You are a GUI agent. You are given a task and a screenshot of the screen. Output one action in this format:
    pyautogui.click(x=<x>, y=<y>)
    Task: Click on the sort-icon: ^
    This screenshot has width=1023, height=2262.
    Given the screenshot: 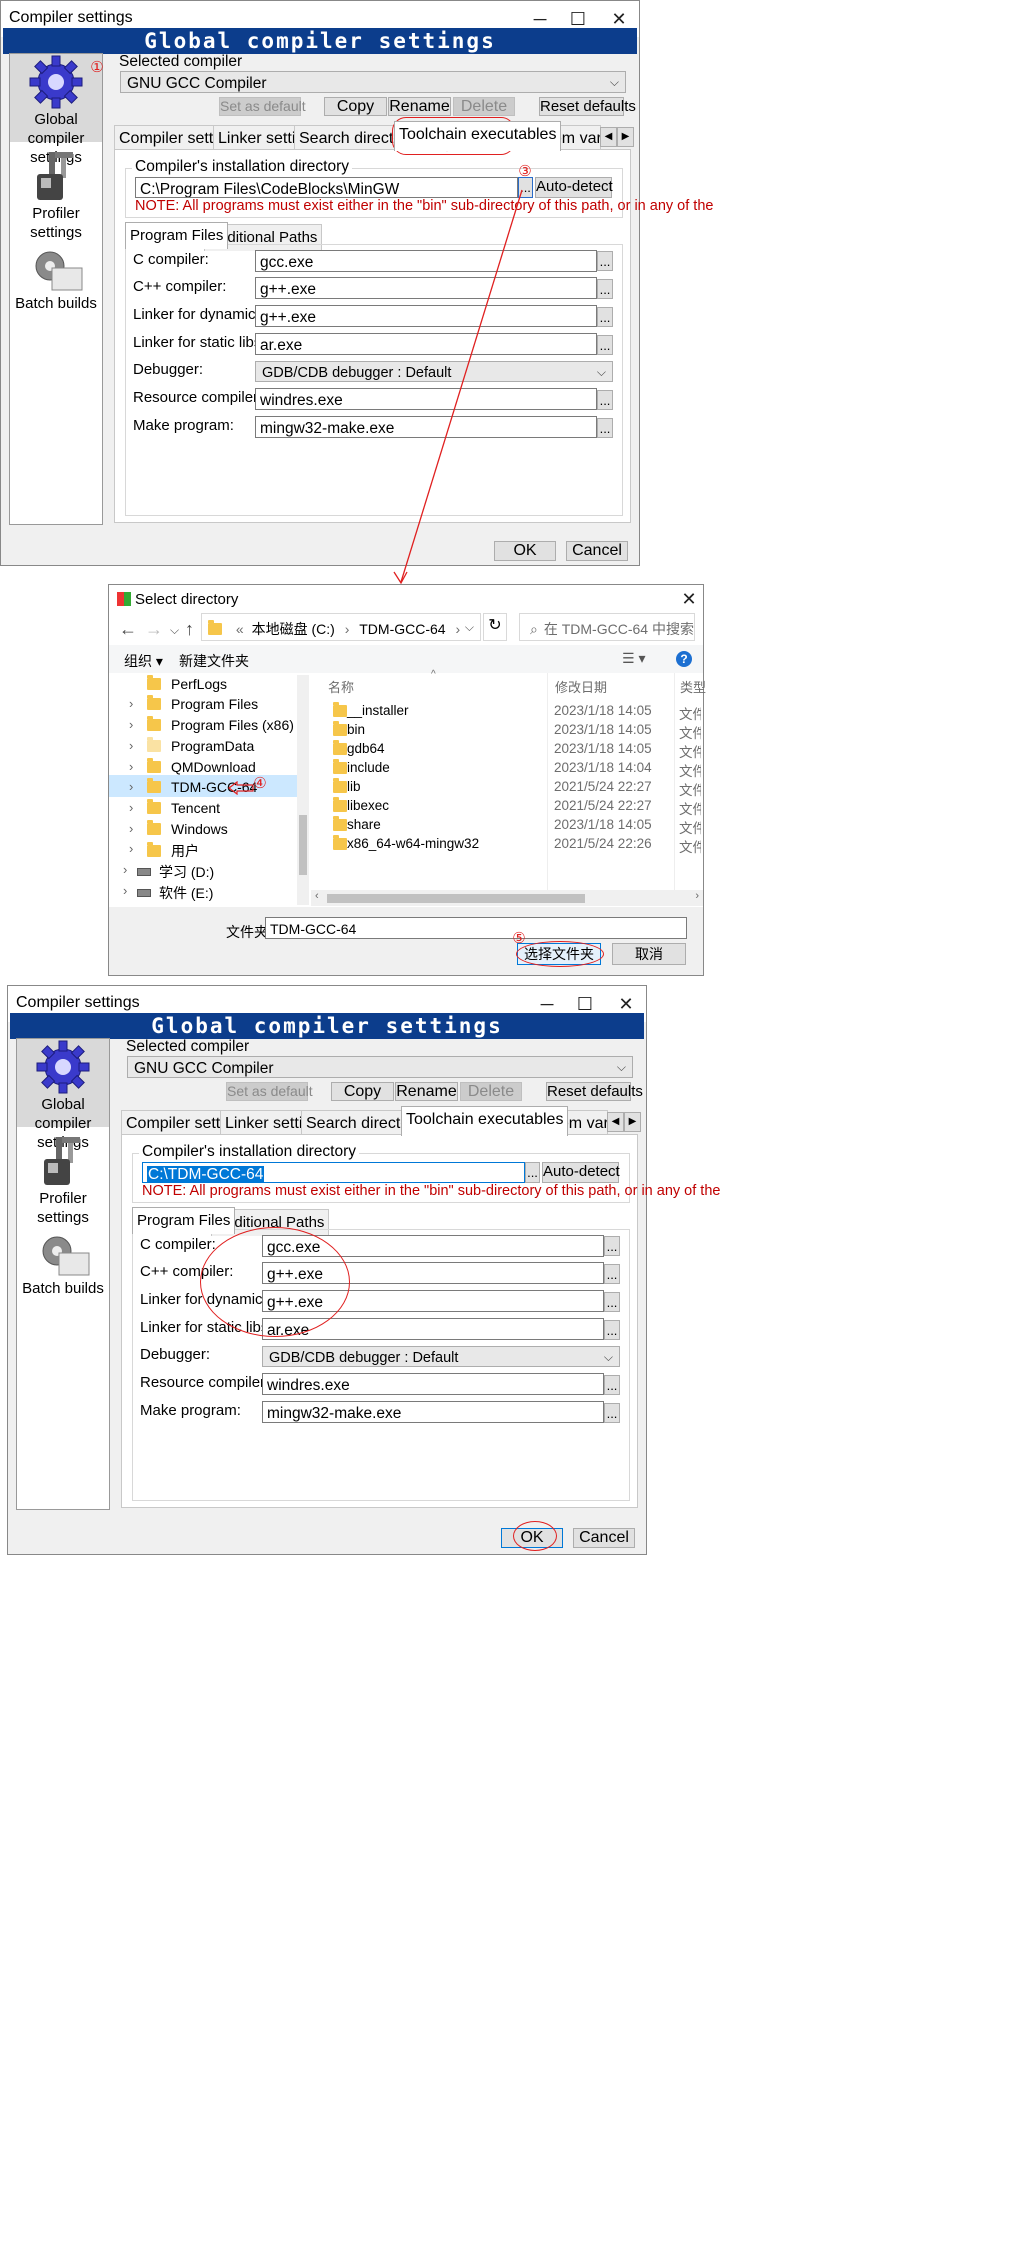 What is the action you would take?
    pyautogui.click(x=433, y=674)
    